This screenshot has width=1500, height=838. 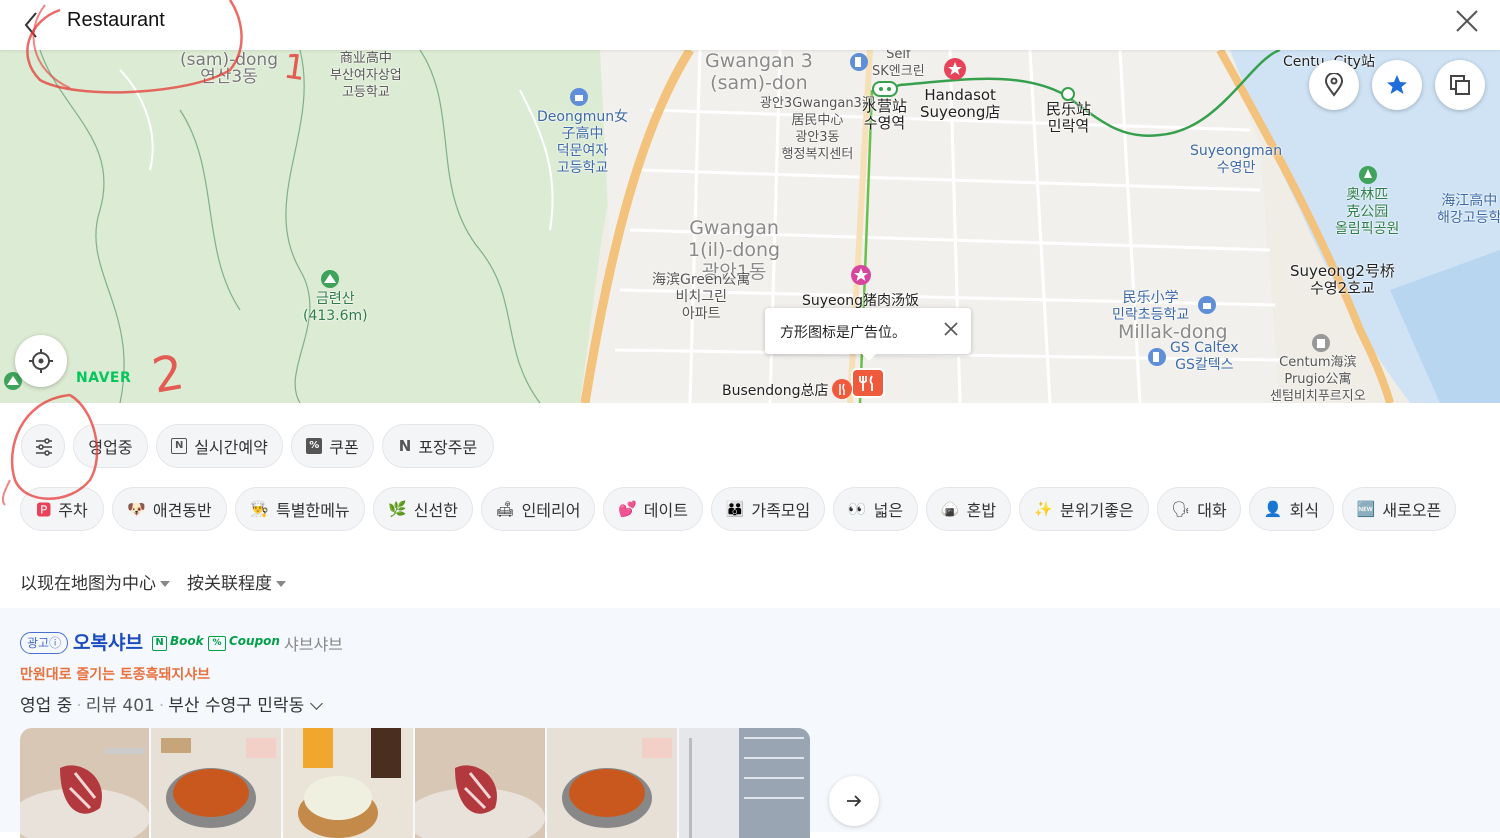 I want to click on next-photos-button, so click(x=854, y=801).